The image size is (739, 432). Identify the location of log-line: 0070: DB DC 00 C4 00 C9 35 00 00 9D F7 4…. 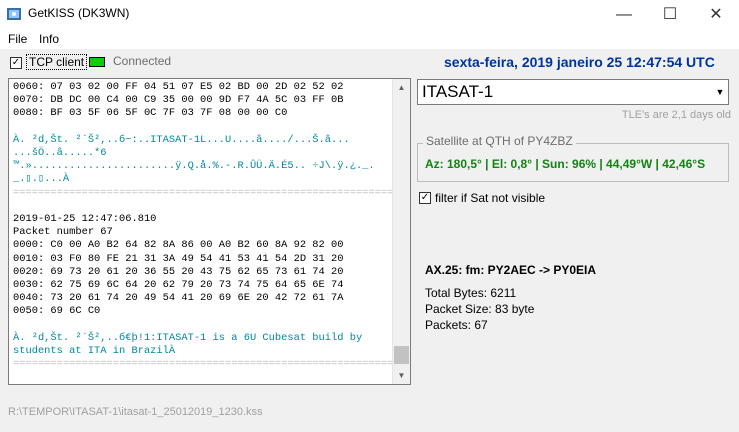
(178, 100).